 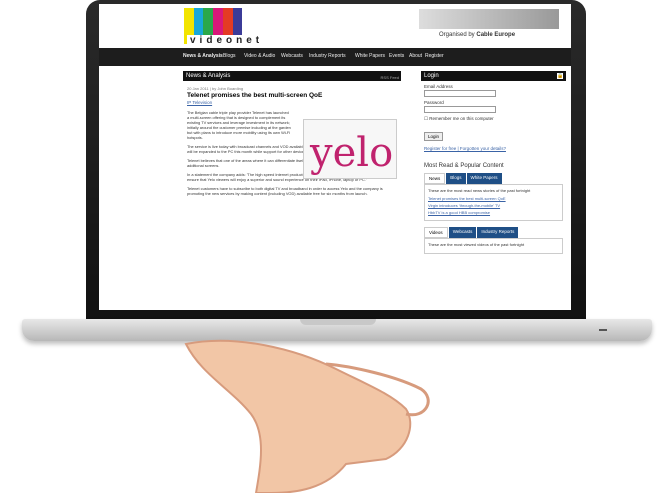 I want to click on image-word: yelo, so click(x=352, y=153).